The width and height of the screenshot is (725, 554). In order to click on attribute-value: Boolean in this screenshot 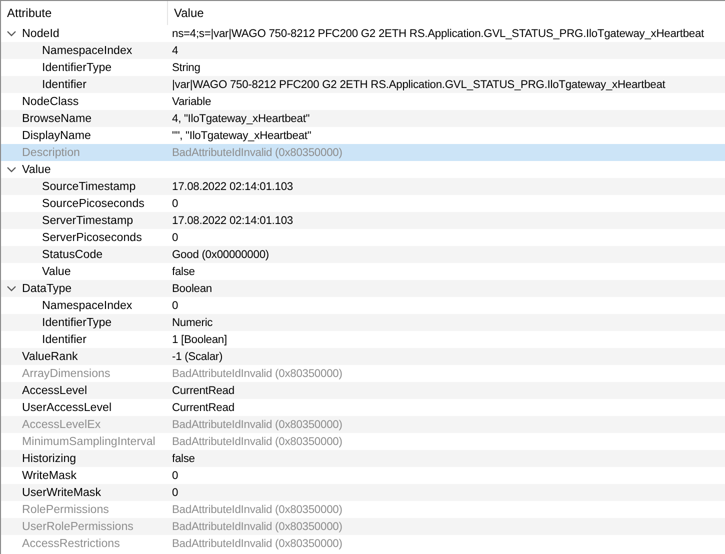, I will do `click(192, 288)`.